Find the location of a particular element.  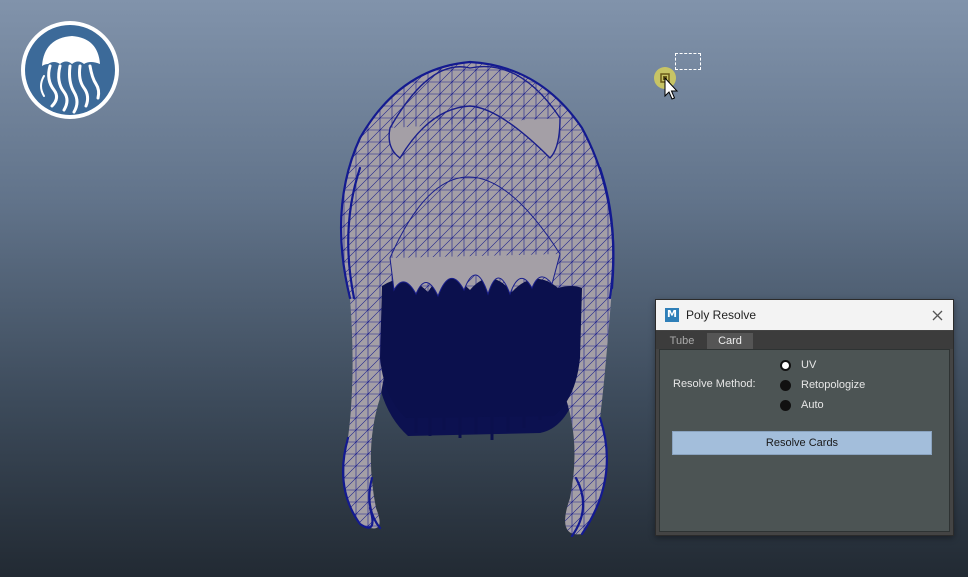

close-icon is located at coordinates (937, 315).